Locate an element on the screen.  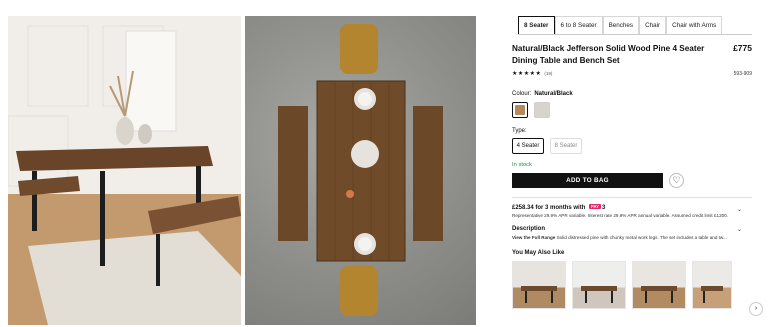
product-price: £775 is located at coordinates (742, 48).